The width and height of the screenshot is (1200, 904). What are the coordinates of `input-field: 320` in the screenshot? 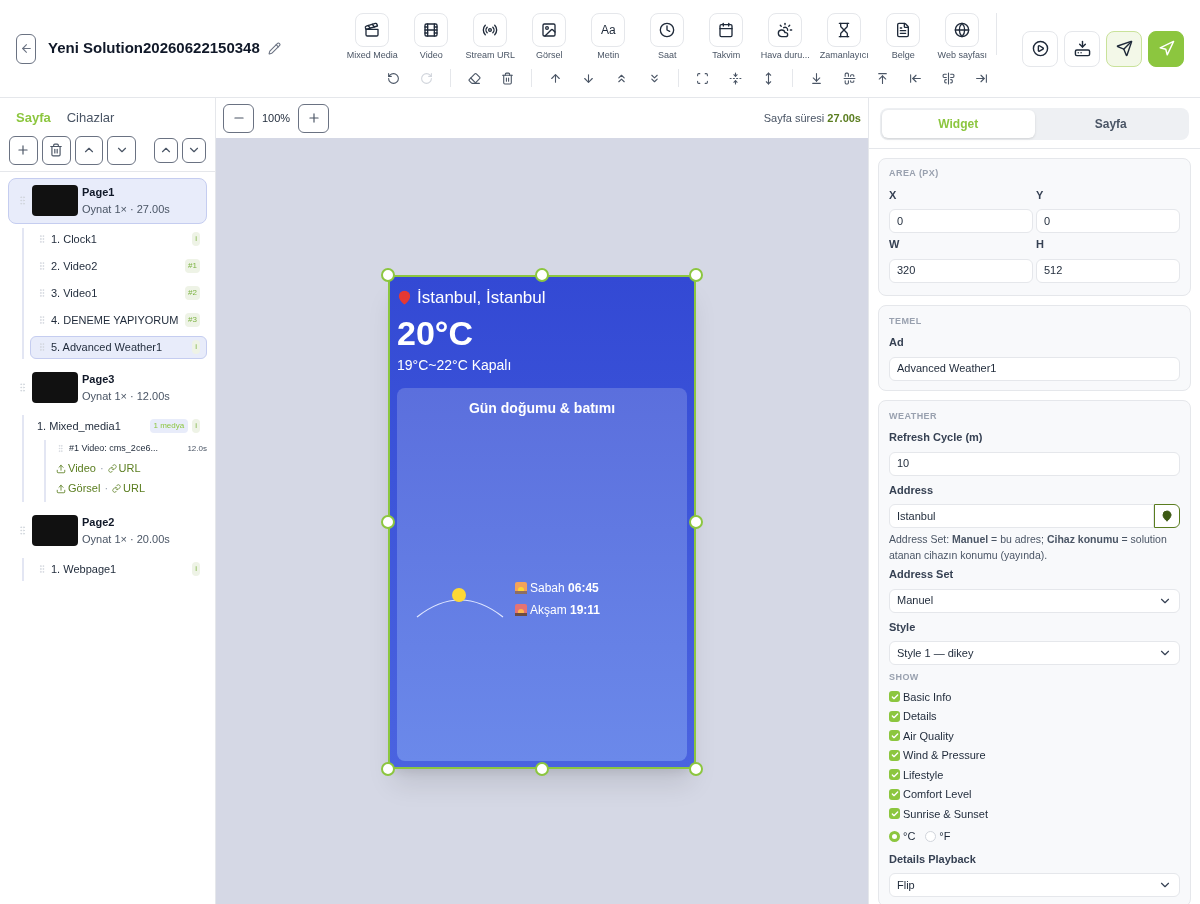 It's located at (961, 270).